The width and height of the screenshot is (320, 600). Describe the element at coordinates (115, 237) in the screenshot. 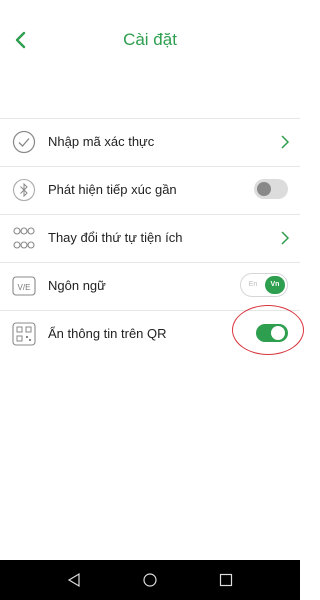

I see `settings-item-label: Thay đổi thứ tự tiện ích` at that location.